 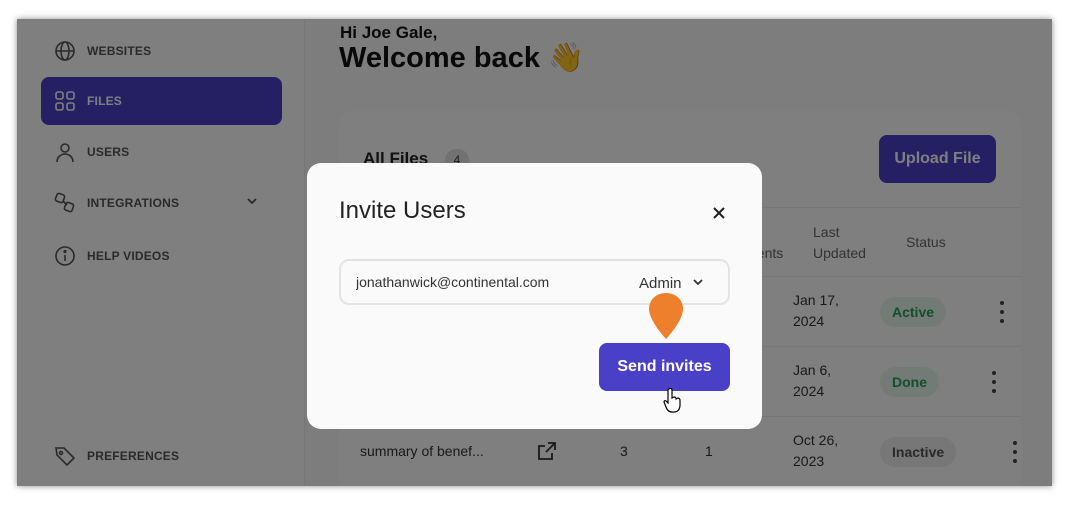 I want to click on close-icon, so click(x=719, y=213).